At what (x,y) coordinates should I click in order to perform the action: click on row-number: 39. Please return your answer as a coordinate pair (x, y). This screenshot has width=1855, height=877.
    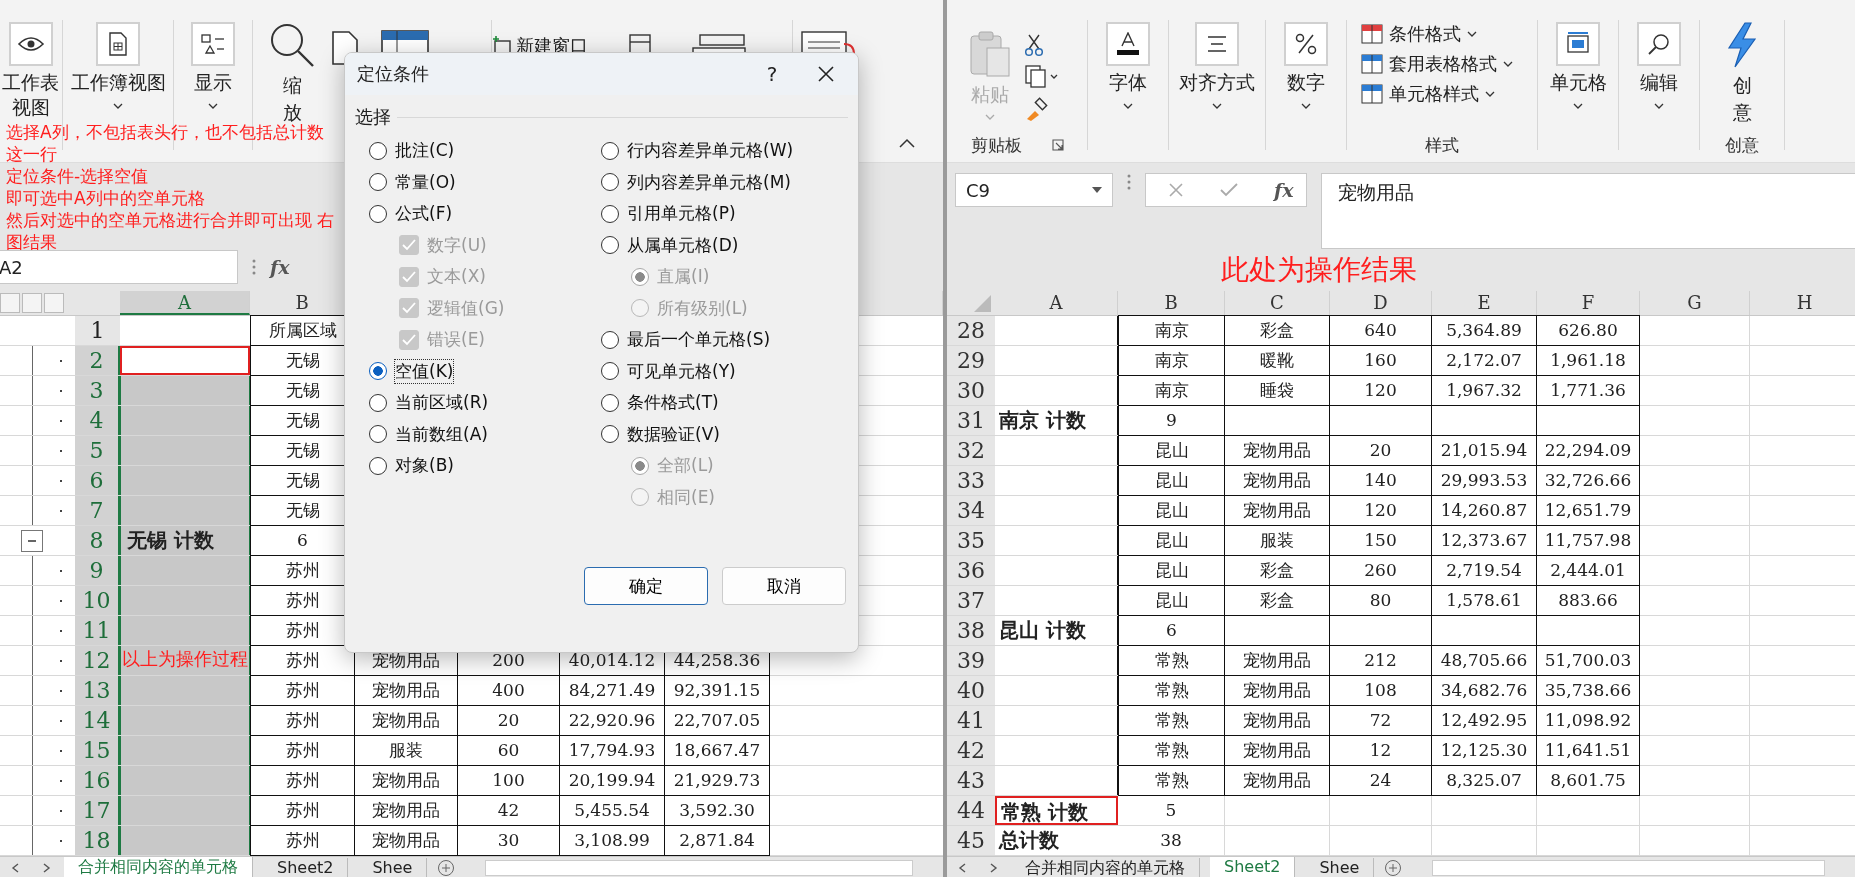
    Looking at the image, I should click on (971, 660).